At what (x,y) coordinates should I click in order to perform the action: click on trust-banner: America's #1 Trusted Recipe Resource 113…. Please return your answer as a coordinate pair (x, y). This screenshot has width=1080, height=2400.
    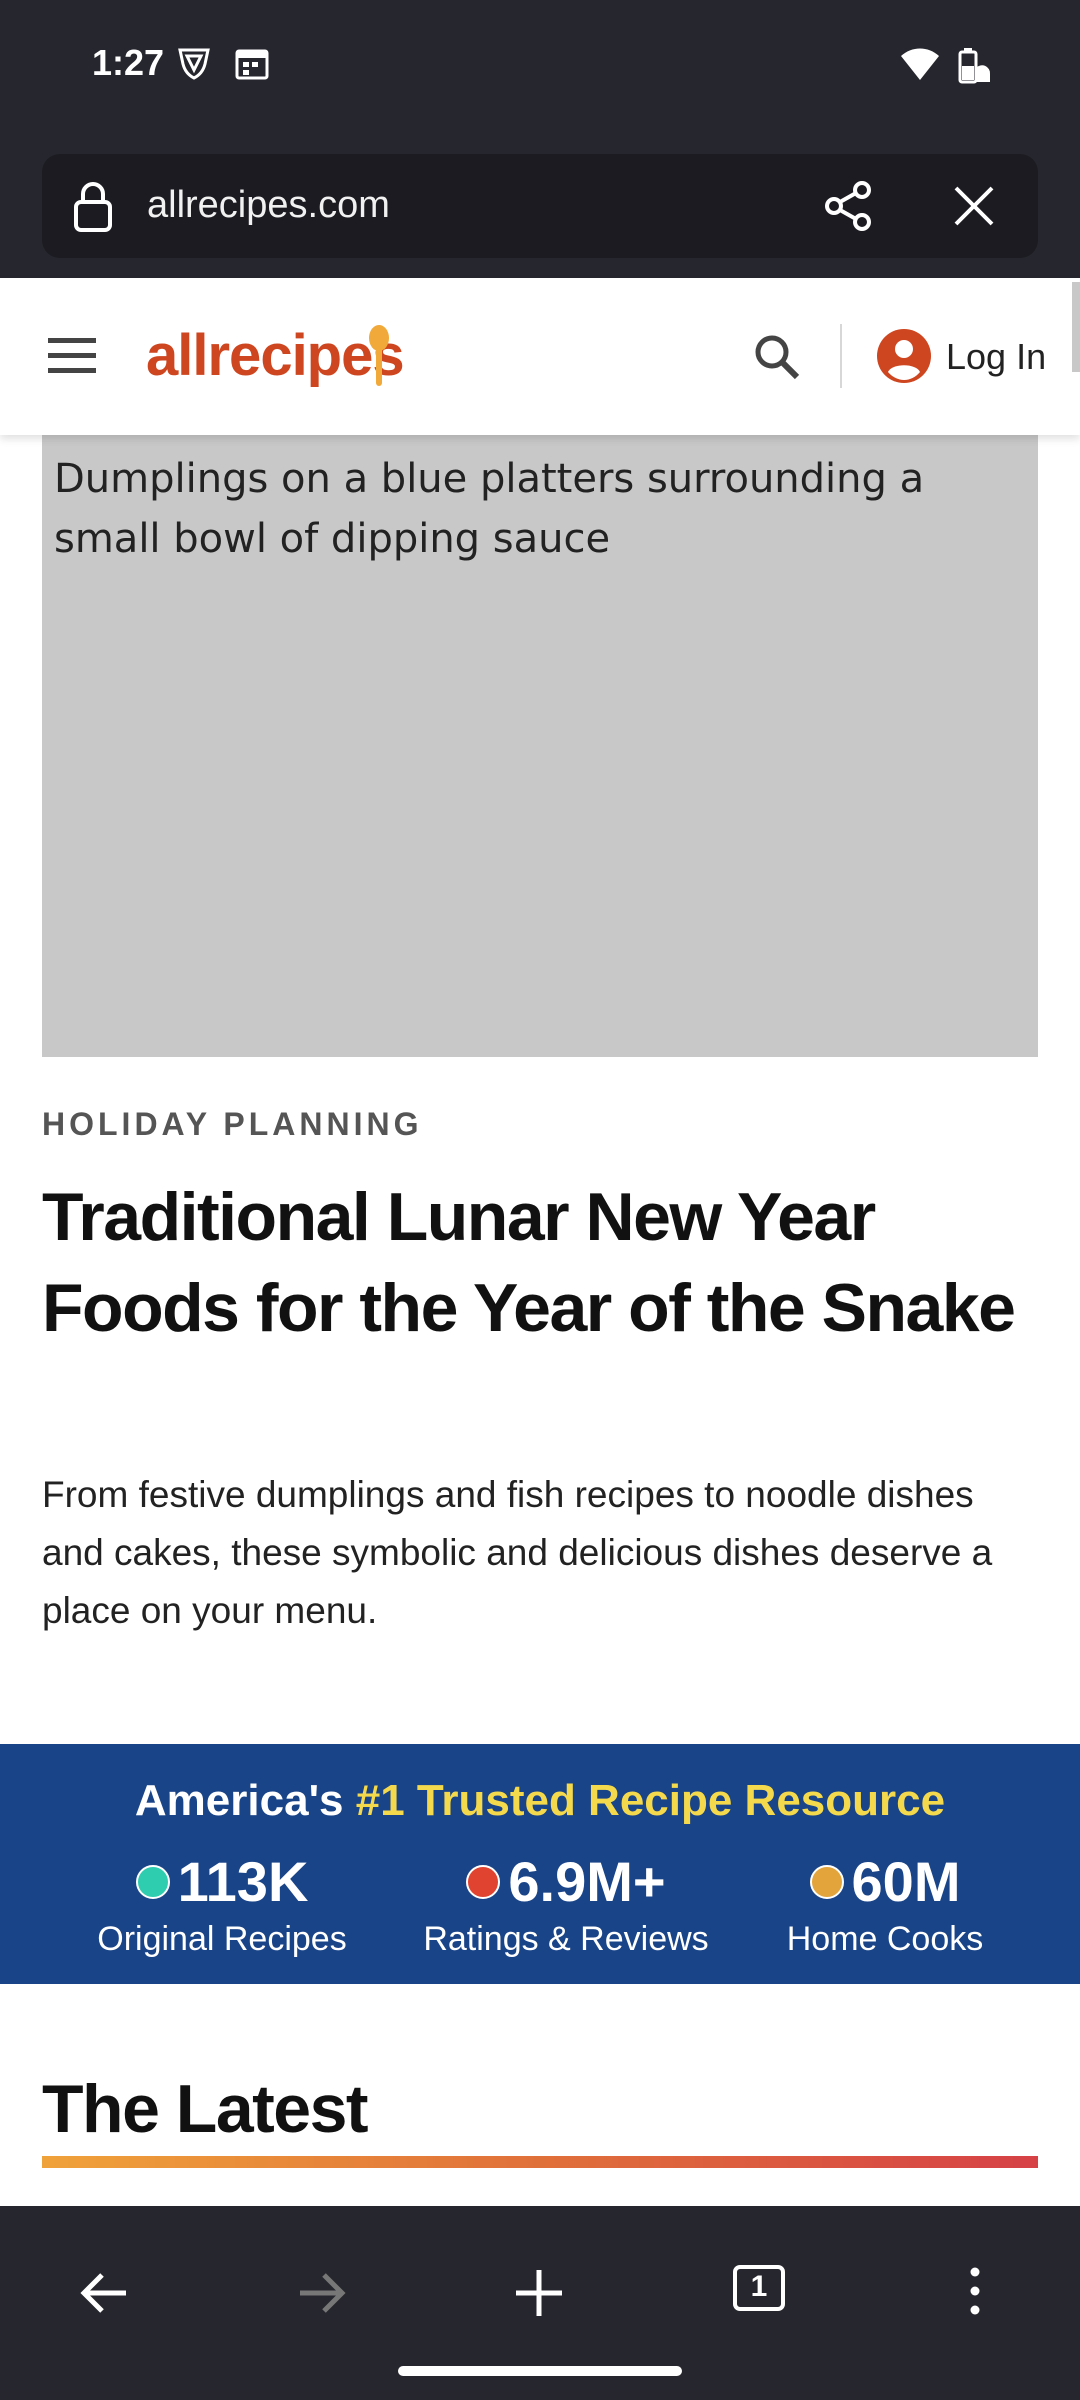
    Looking at the image, I should click on (540, 1864).